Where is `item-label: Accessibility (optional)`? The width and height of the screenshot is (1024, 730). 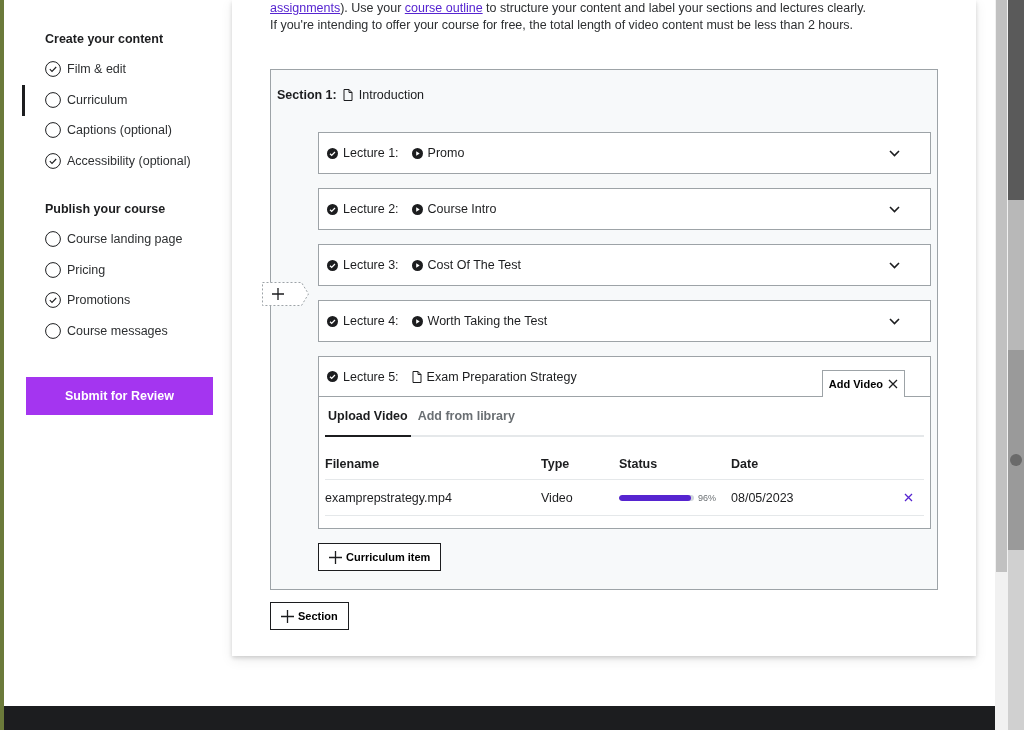 item-label: Accessibility (optional) is located at coordinates (129, 160).